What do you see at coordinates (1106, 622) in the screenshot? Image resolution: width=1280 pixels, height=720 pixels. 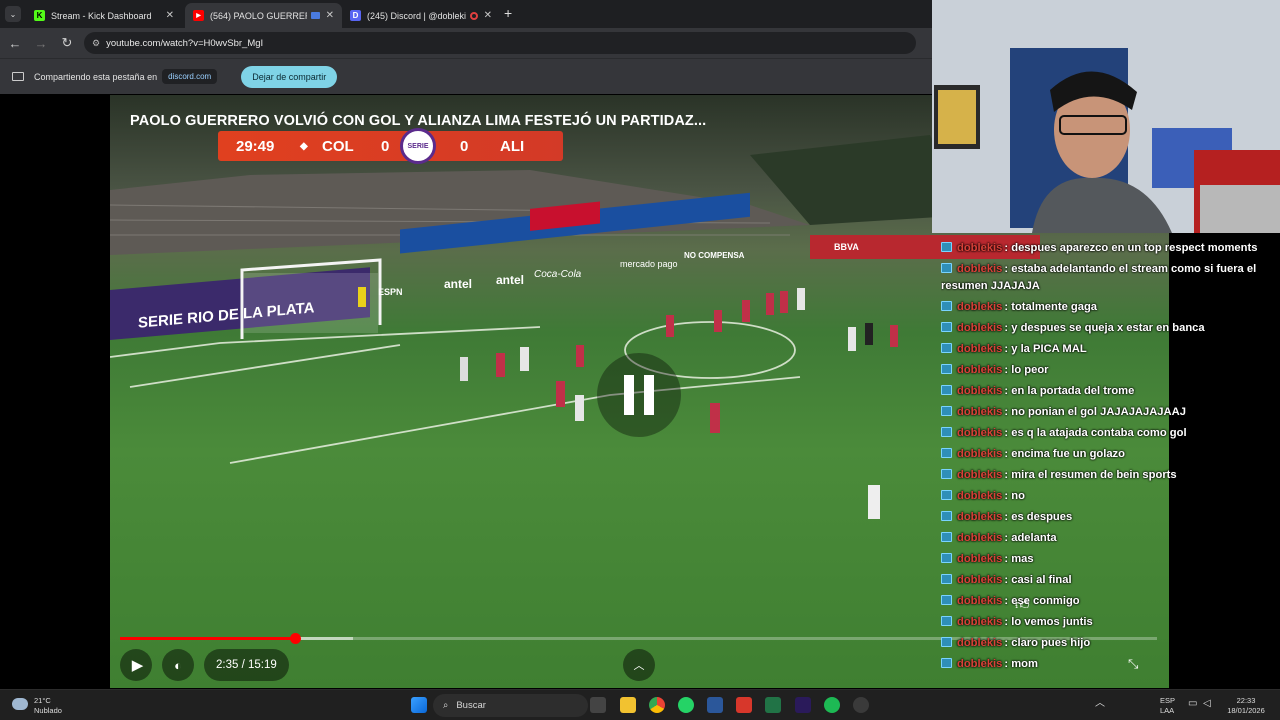 I see `chat-message: doblekis: lo vemos juntis` at bounding box center [1106, 622].